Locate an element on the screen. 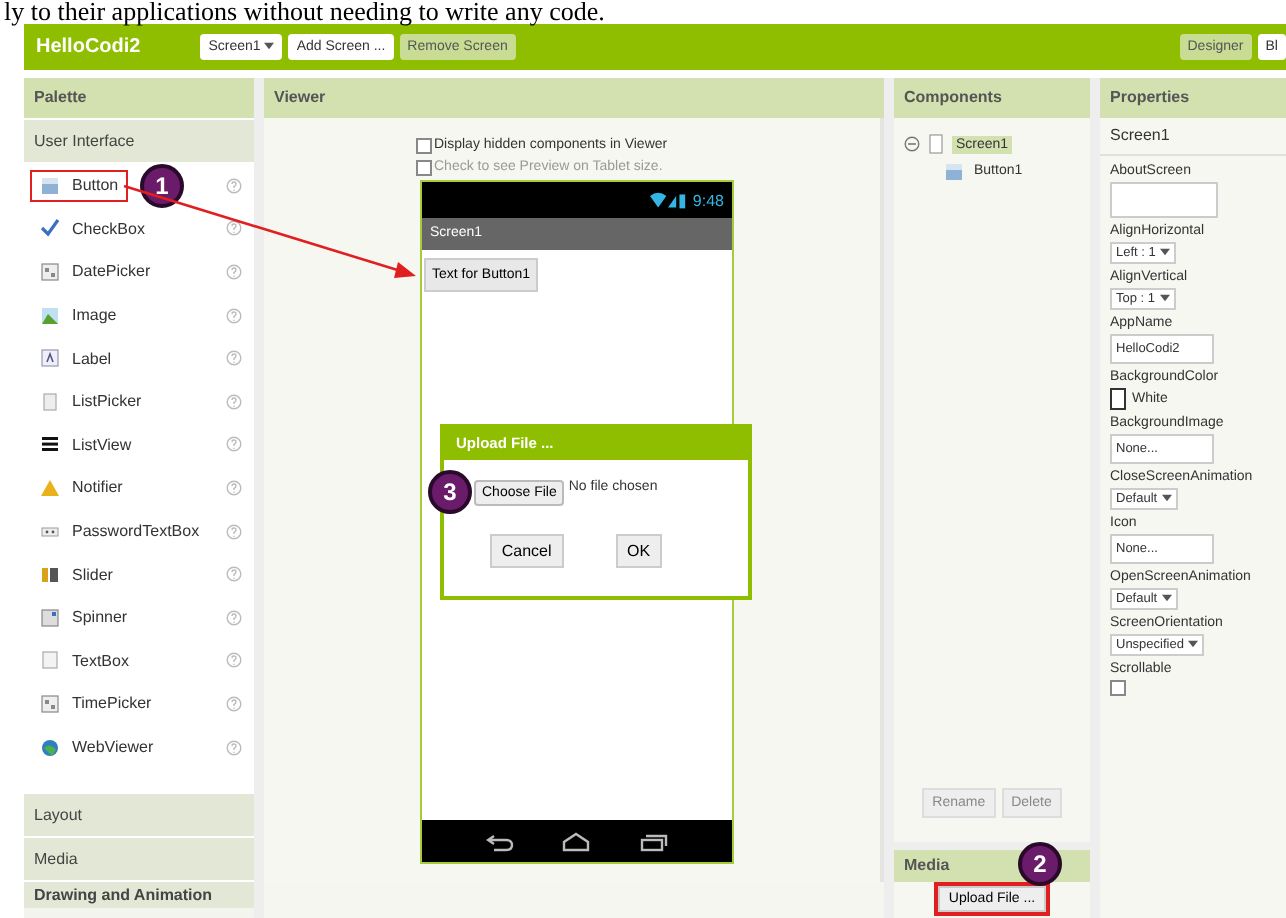 Image resolution: width=1286 pixels, height=918 pixels. app-name: HelloCodi2 is located at coordinates (88, 47).